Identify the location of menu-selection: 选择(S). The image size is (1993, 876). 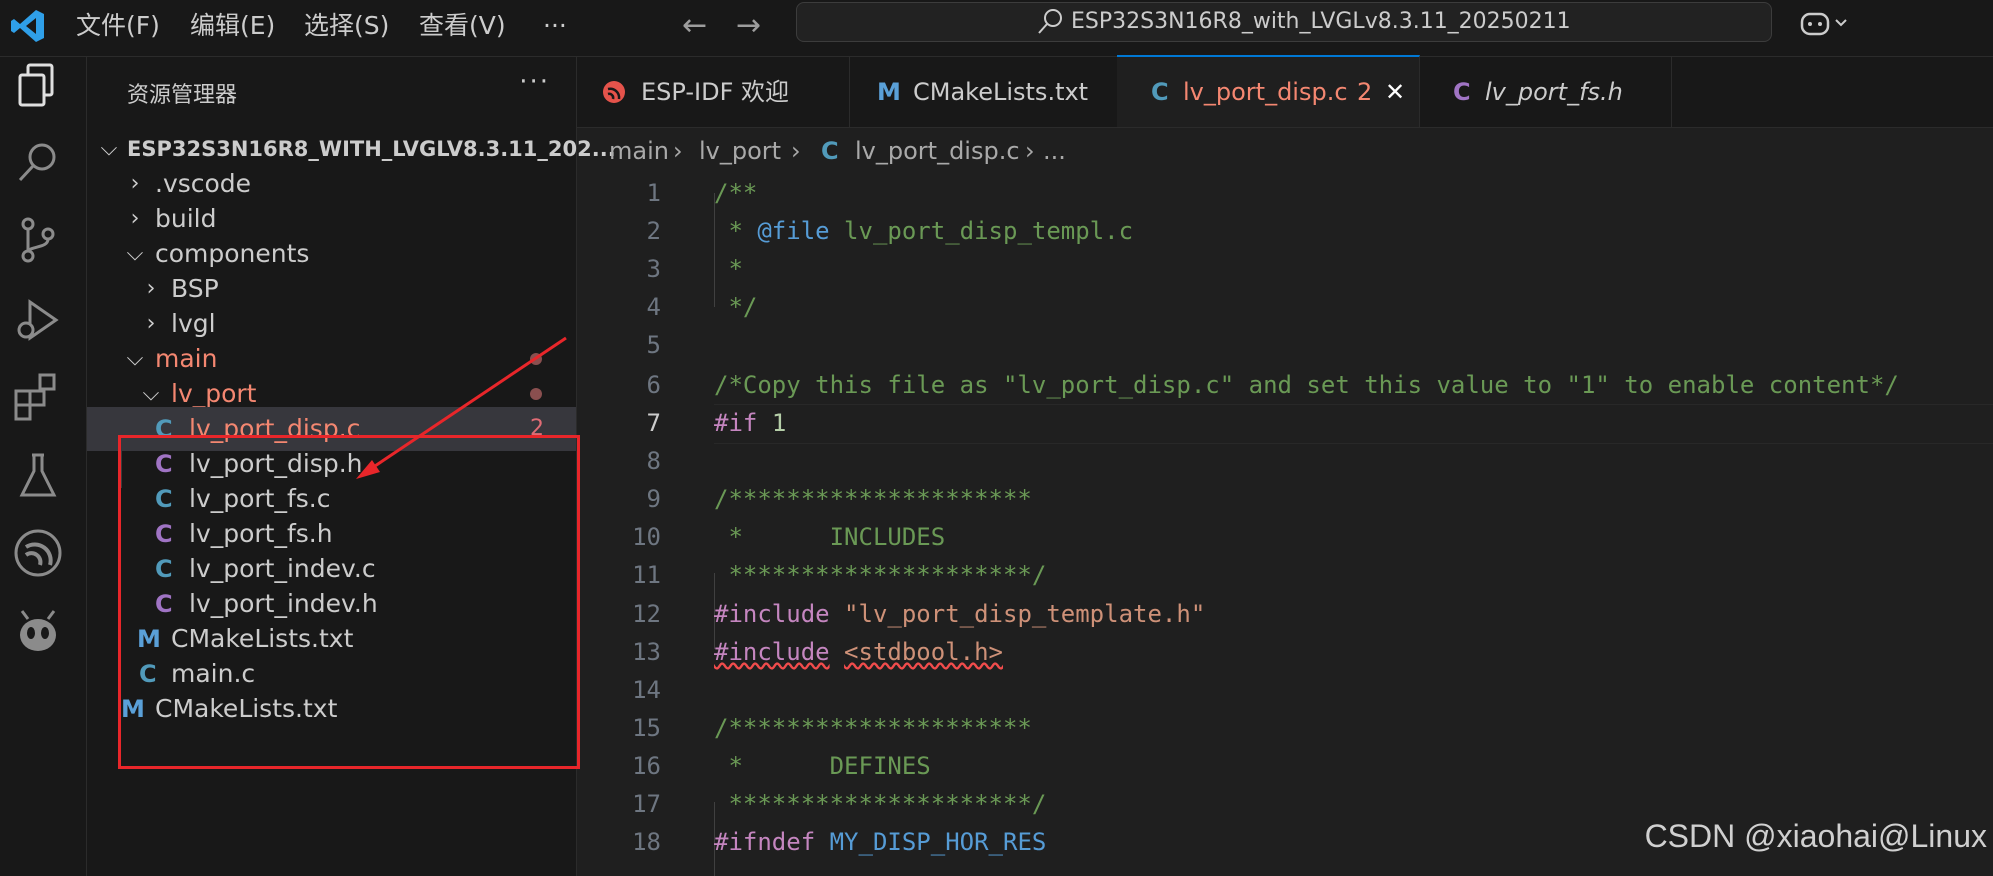
(346, 26).